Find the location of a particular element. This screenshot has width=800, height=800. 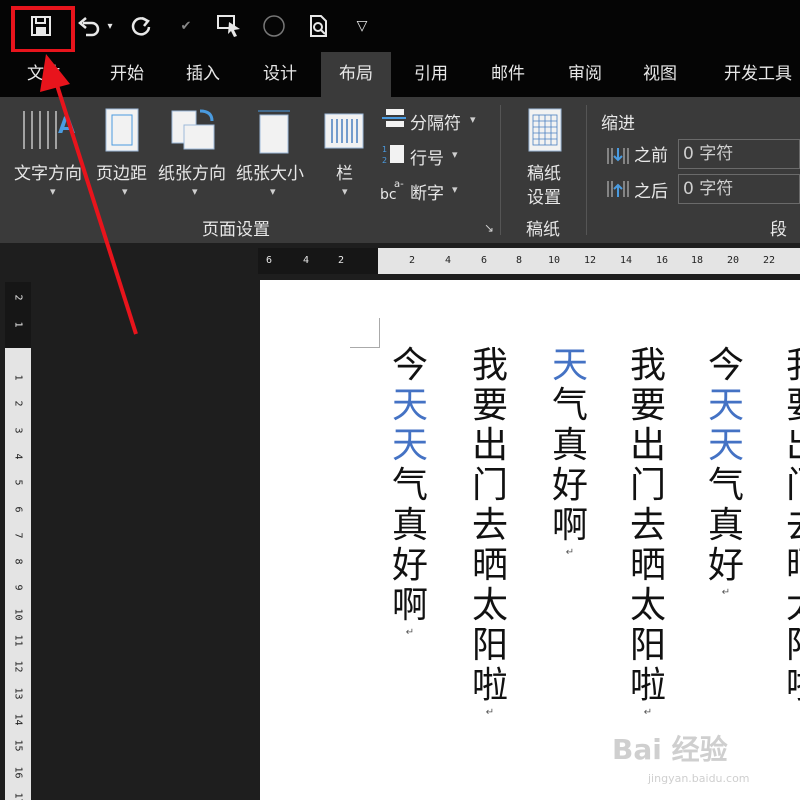

undo-icon is located at coordinates (89, 26).